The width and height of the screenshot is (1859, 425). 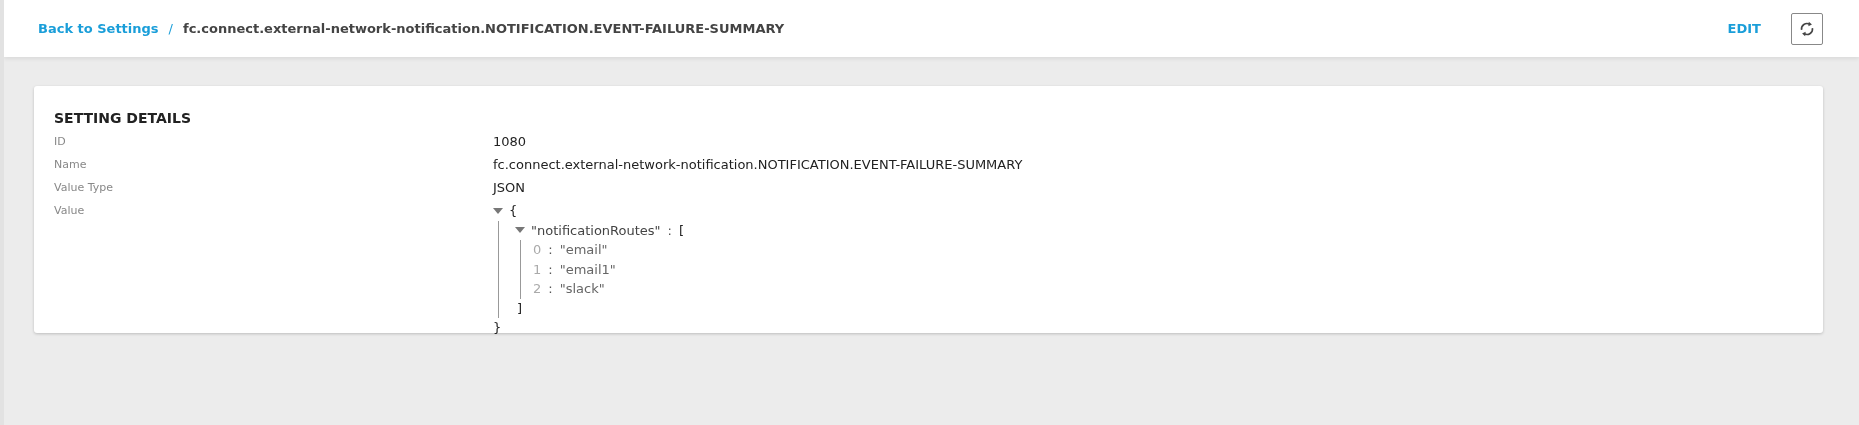 What do you see at coordinates (520, 308) in the screenshot?
I see `json-bracket: ]` at bounding box center [520, 308].